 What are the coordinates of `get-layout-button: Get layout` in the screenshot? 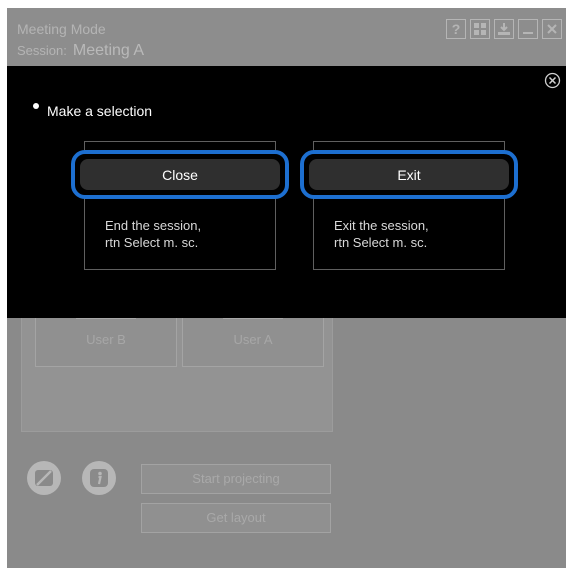 It's located at (236, 518).